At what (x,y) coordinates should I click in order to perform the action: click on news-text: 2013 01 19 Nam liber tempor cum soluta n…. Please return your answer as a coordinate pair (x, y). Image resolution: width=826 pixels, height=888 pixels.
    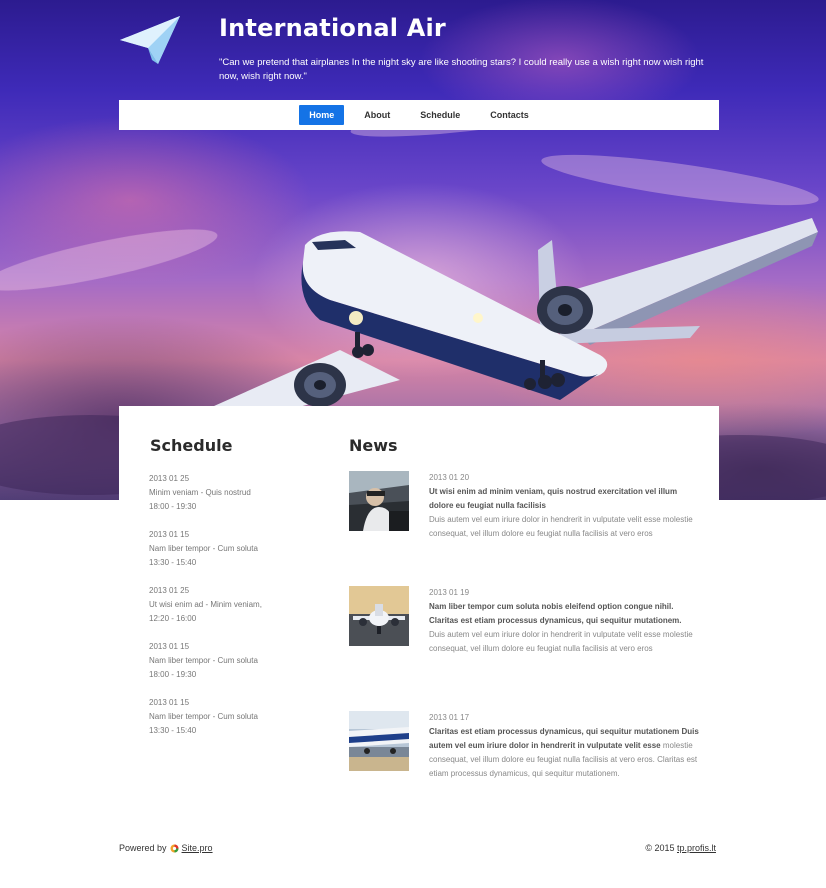
    Looking at the image, I should click on (564, 621).